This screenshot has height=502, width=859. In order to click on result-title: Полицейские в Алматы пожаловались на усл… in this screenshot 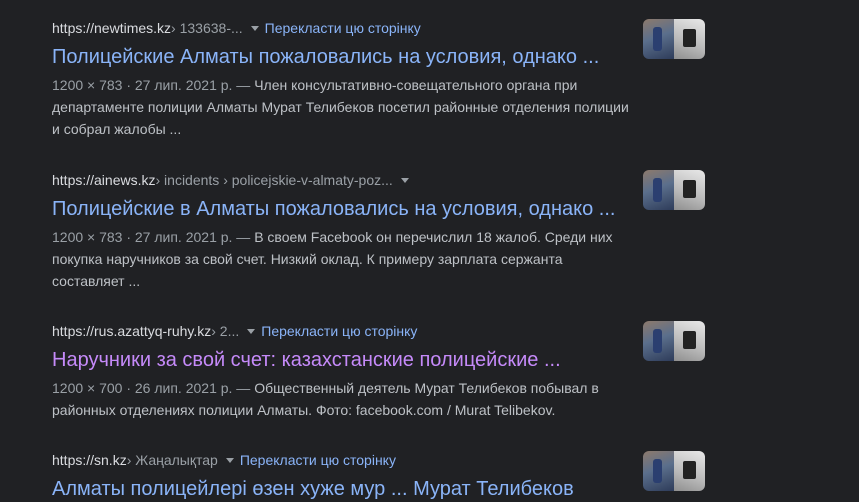, I will do `click(352, 209)`.